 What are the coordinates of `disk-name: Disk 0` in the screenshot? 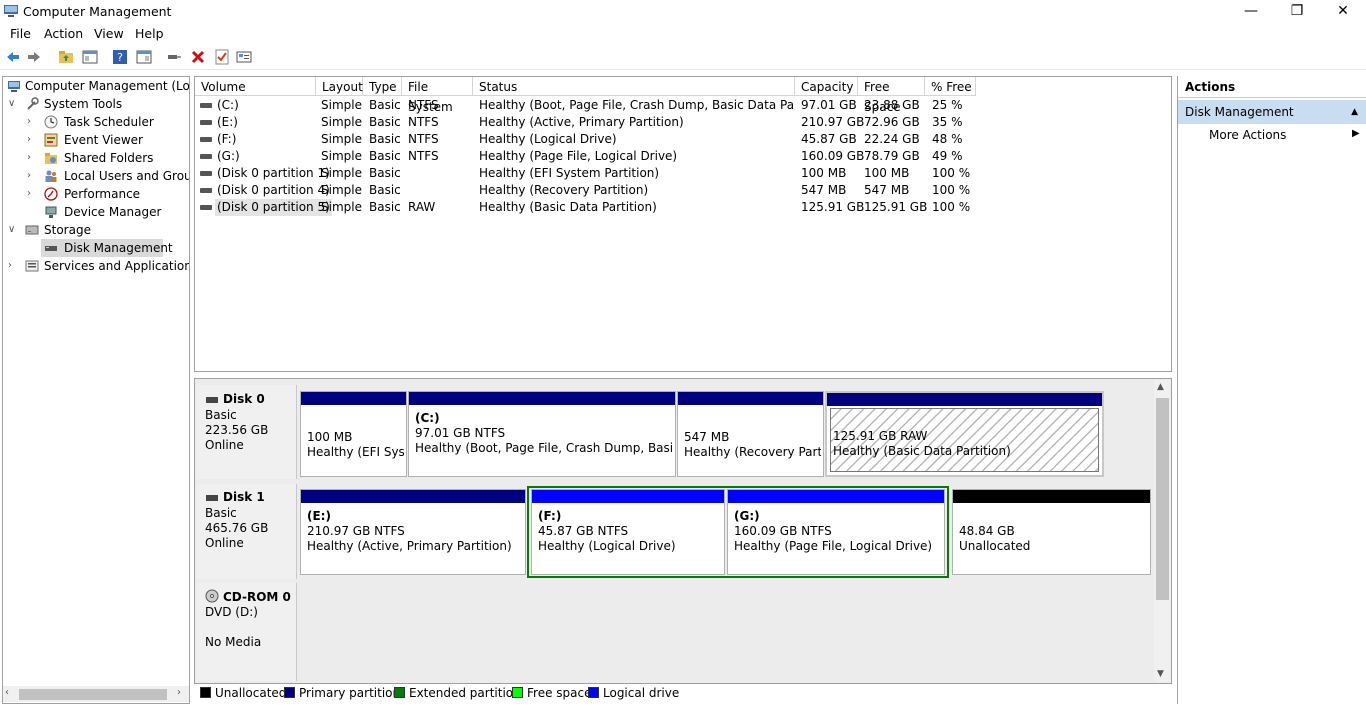 It's located at (244, 399).